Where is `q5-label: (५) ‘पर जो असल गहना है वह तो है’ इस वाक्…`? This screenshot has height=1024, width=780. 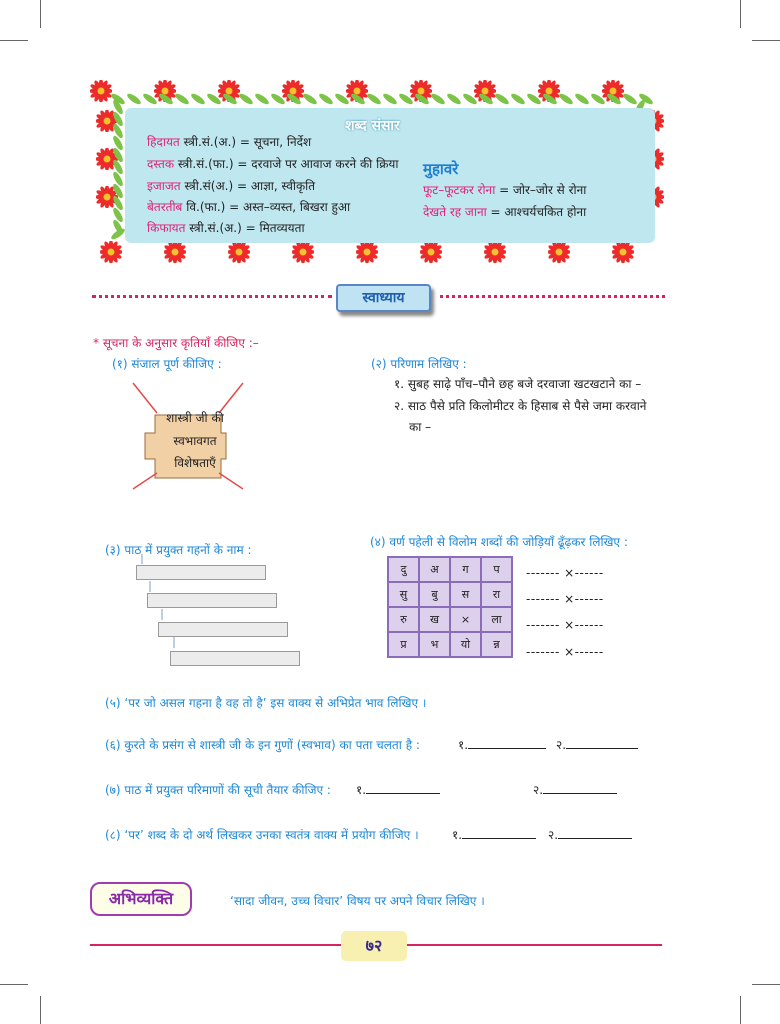 q5-label: (५) ‘पर जो असल गहना है वह तो है’ इस वाक्… is located at coordinates (266, 703).